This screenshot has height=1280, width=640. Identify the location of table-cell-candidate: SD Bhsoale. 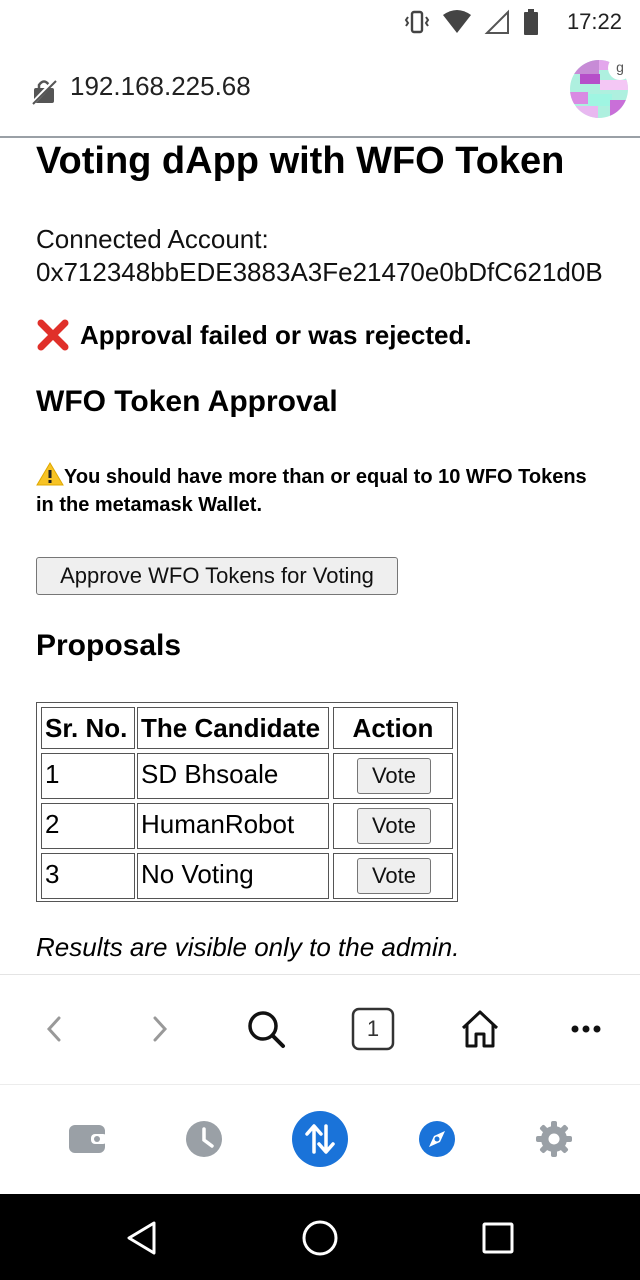
(233, 776).